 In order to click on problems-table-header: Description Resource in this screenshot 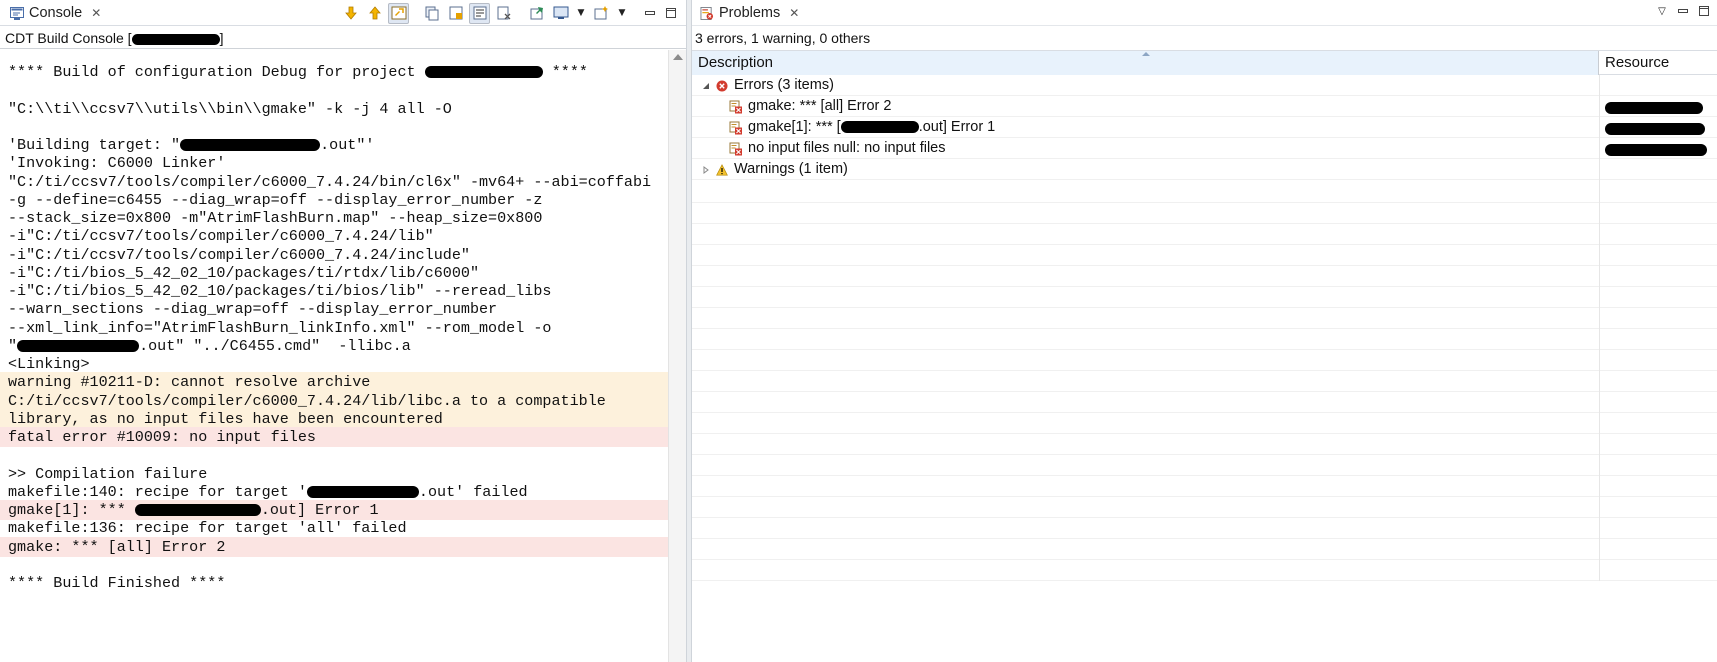, I will do `click(1204, 62)`.